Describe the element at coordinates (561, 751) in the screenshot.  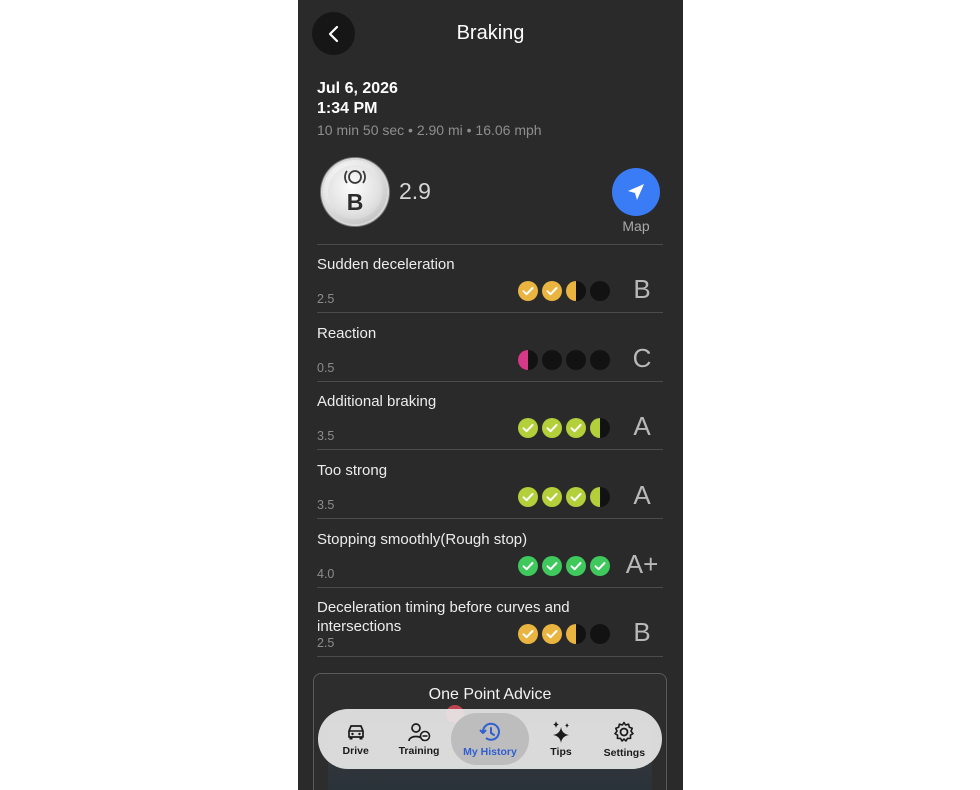
I see `tab-tips-label: Tips` at that location.